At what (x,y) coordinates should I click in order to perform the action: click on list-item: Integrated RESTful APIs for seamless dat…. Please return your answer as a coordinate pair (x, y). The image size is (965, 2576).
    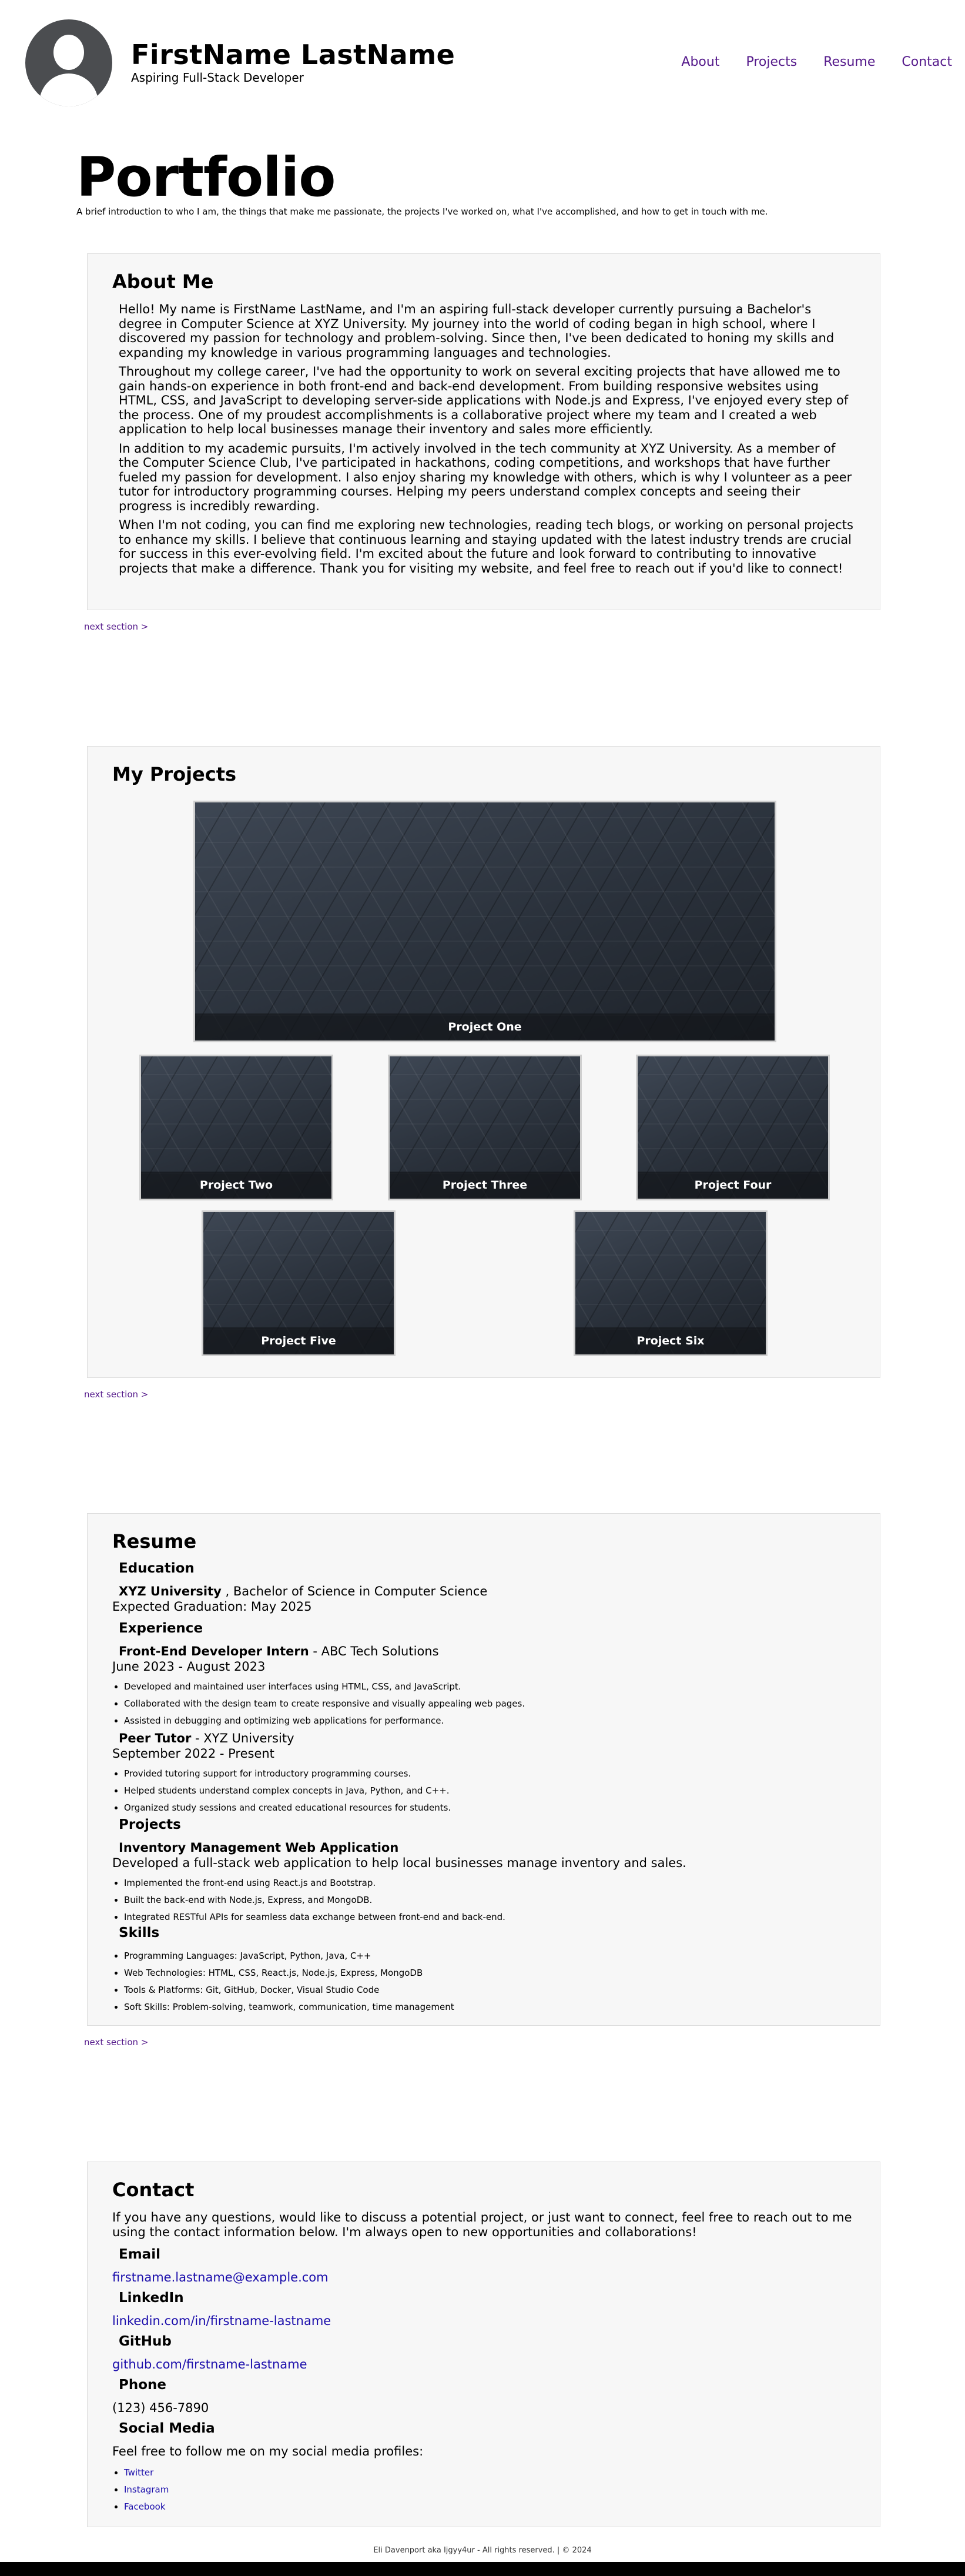
    Looking at the image, I should click on (314, 1917).